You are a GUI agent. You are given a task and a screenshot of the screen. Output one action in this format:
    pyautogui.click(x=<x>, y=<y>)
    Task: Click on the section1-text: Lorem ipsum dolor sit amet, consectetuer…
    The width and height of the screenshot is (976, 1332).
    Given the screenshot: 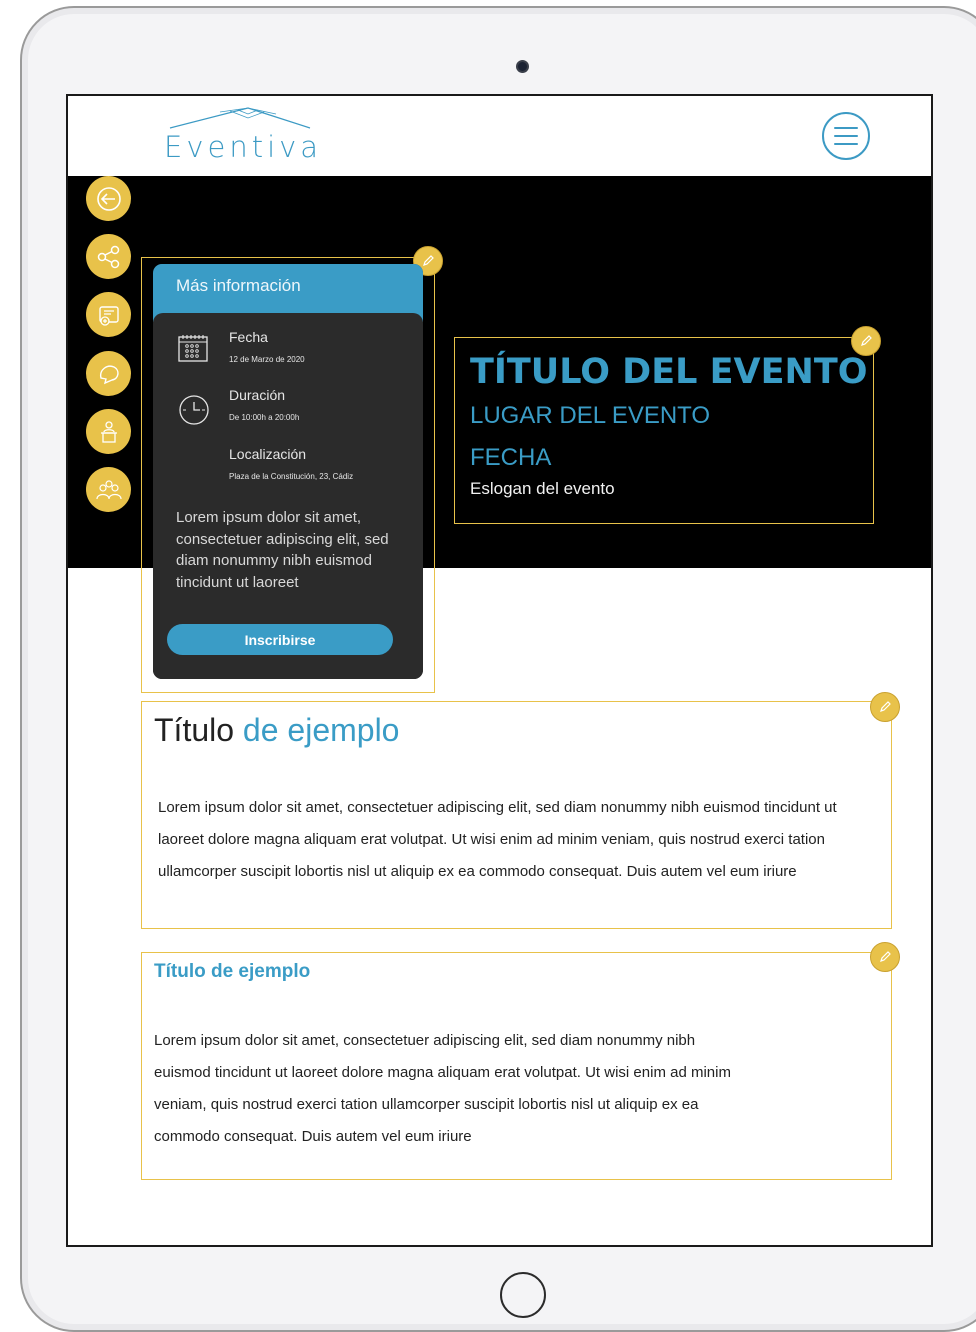 What is the action you would take?
    pyautogui.click(x=497, y=839)
    